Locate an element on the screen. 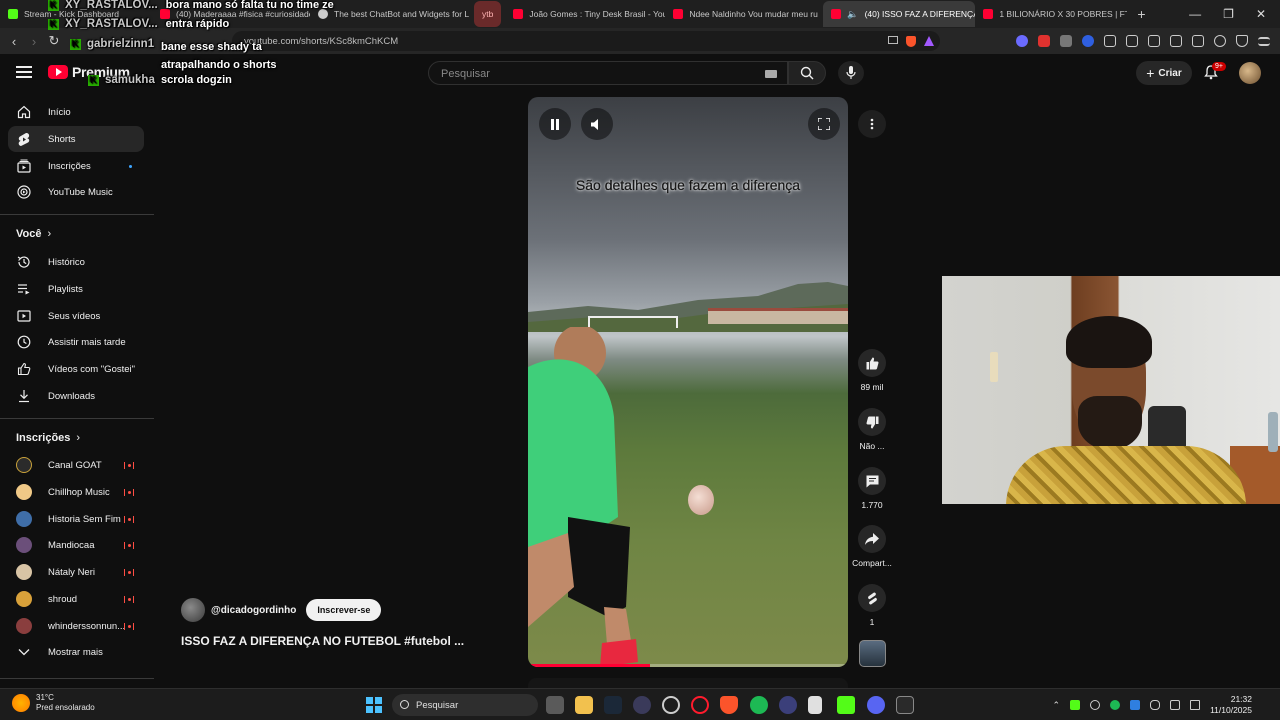  search-input: Pesquisar is located at coordinates (608, 73).